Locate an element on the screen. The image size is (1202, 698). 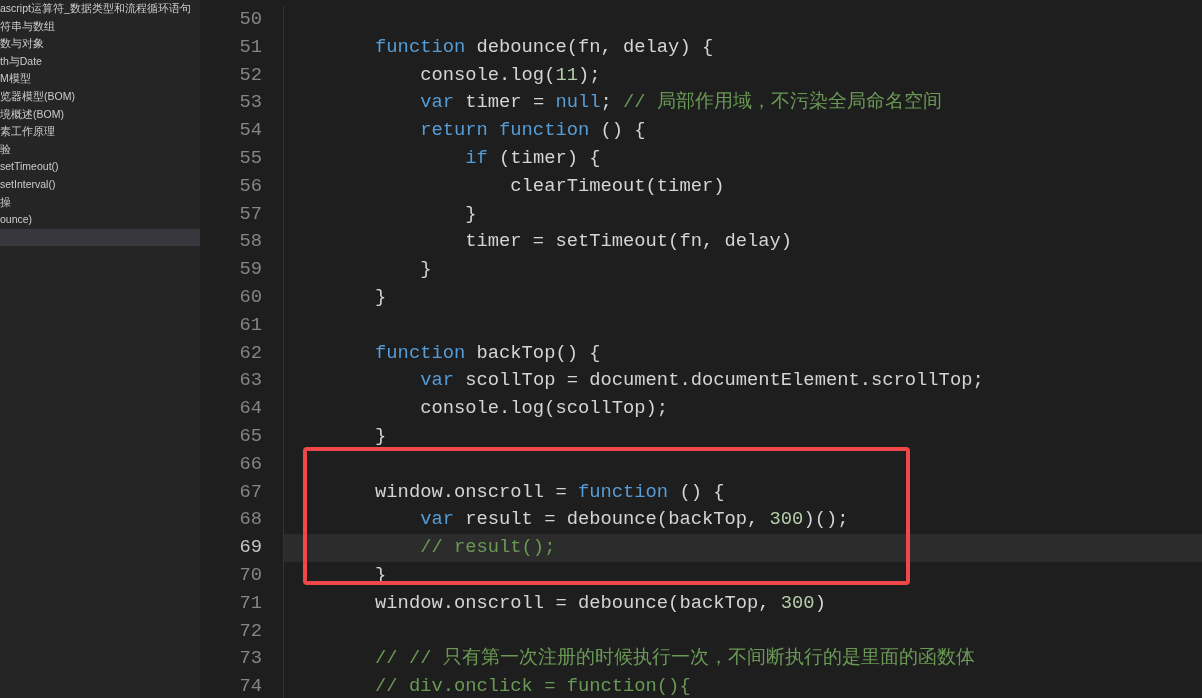
code-line: window.onscroll = function () { is located at coordinates (742, 492).